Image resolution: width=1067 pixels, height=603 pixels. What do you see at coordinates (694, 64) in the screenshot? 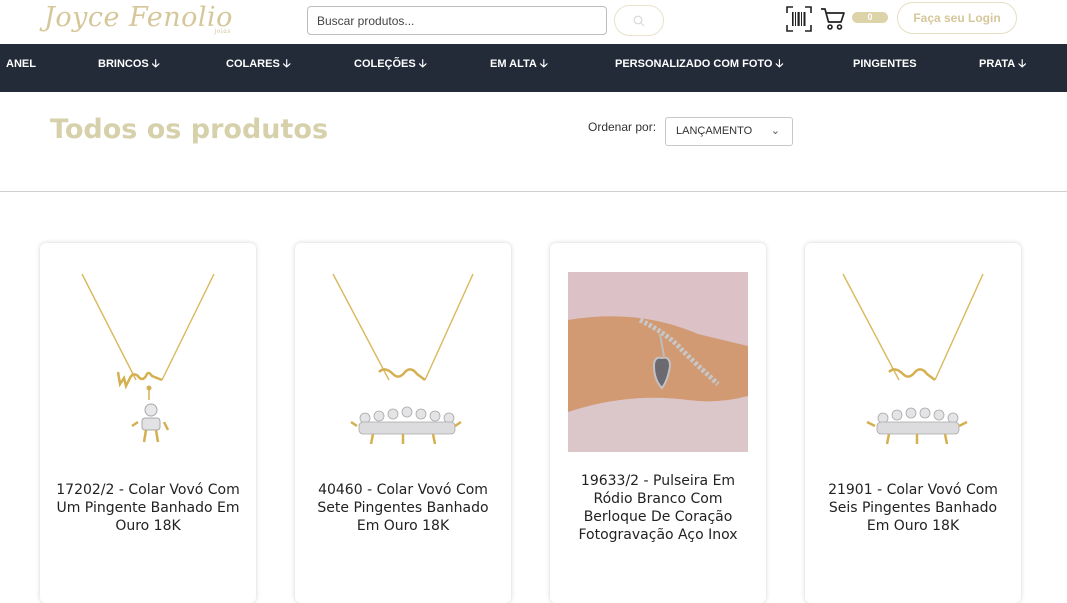
I see `nav-item-label: PERSONALIZADO COM FOTO` at bounding box center [694, 64].